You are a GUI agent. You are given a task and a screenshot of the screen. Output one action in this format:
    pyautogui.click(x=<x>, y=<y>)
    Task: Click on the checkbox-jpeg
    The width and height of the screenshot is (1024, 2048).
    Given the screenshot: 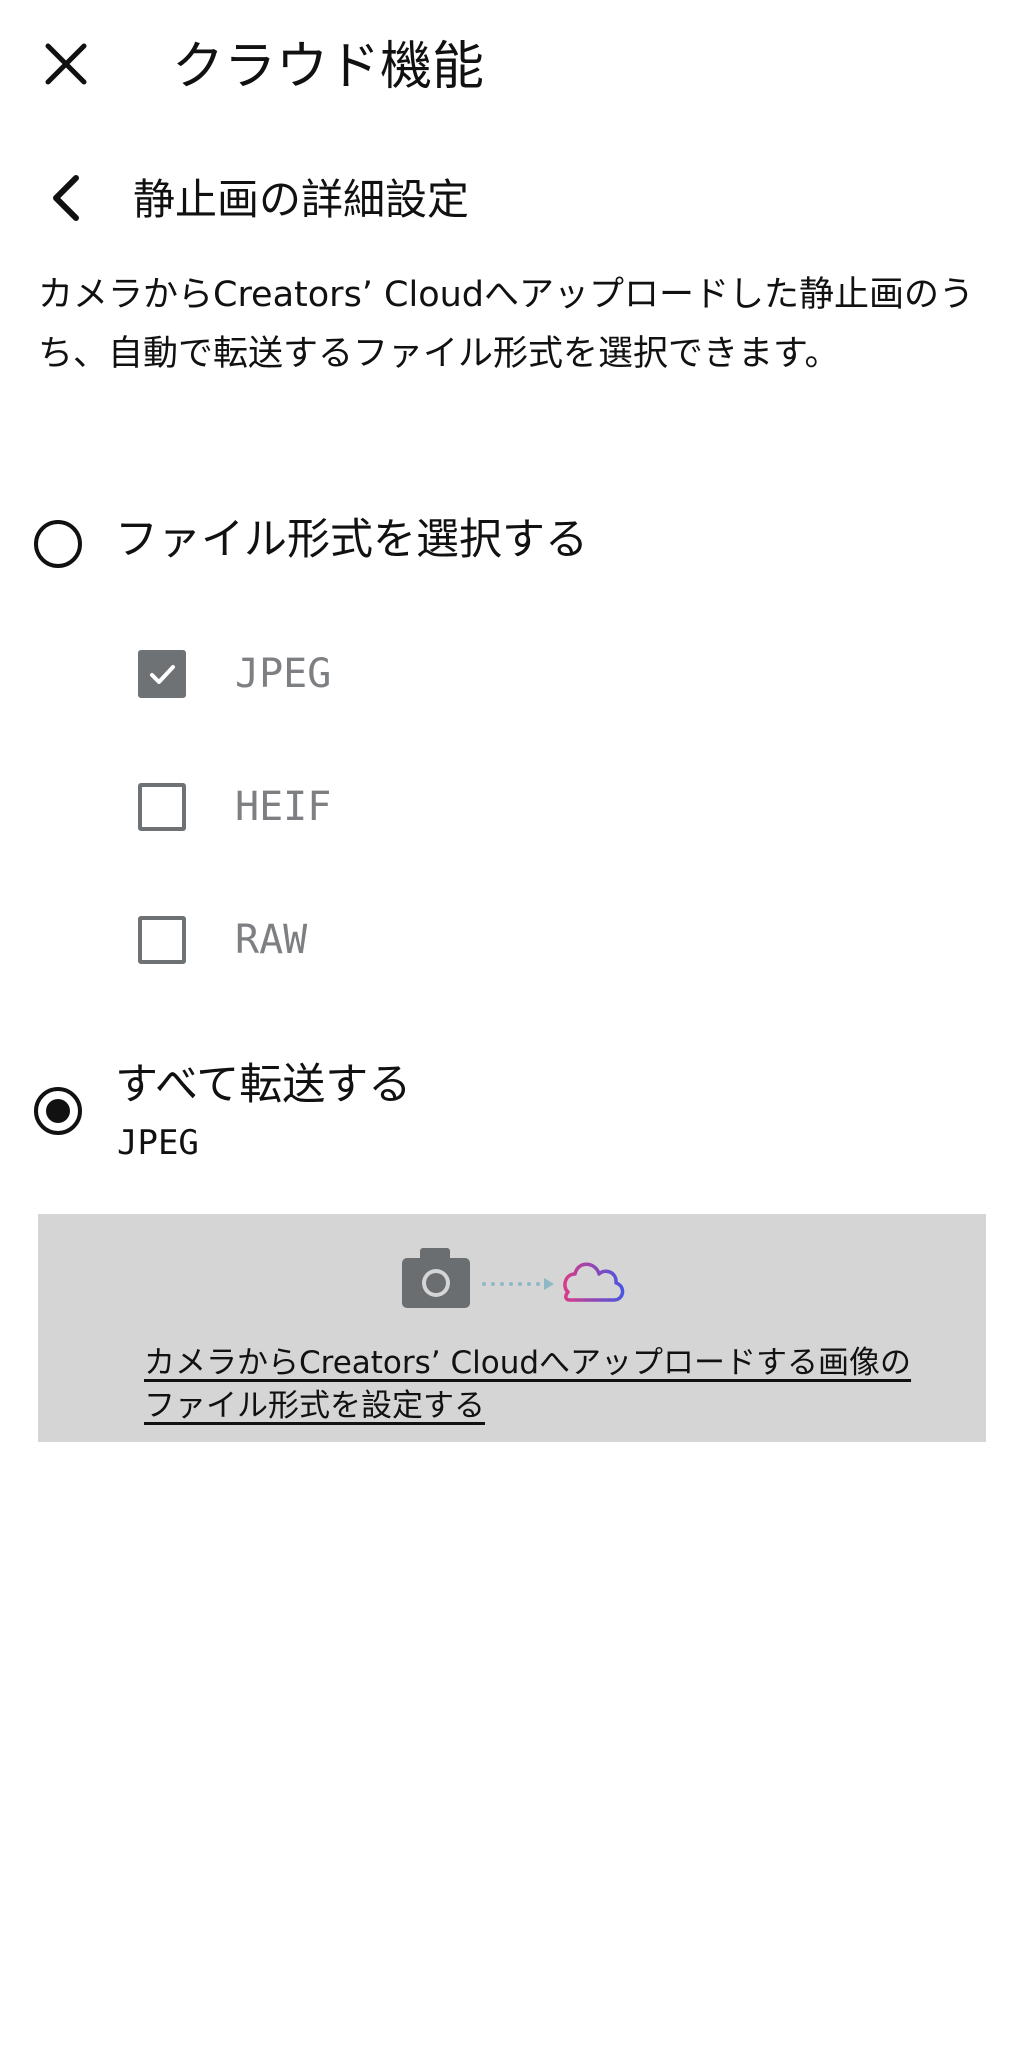 What is the action you would take?
    pyautogui.click(x=162, y=674)
    